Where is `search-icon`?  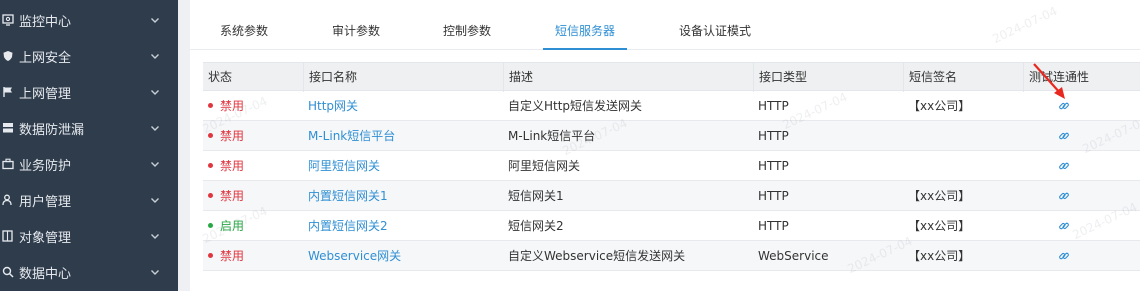
search-icon is located at coordinates (8, 272).